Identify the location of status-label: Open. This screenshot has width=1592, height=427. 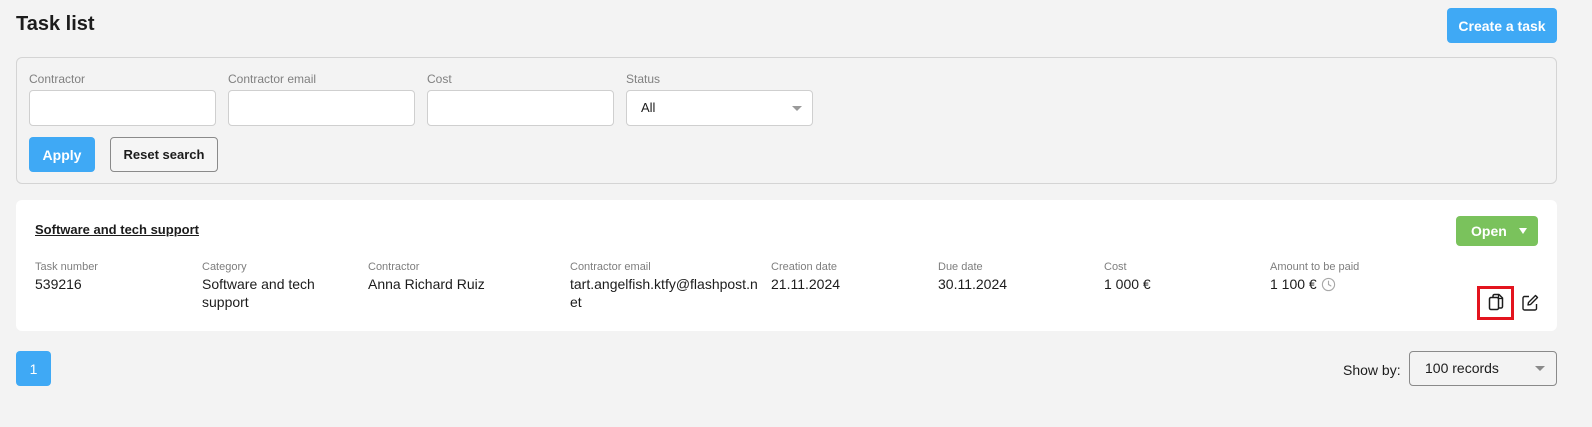
(1489, 231).